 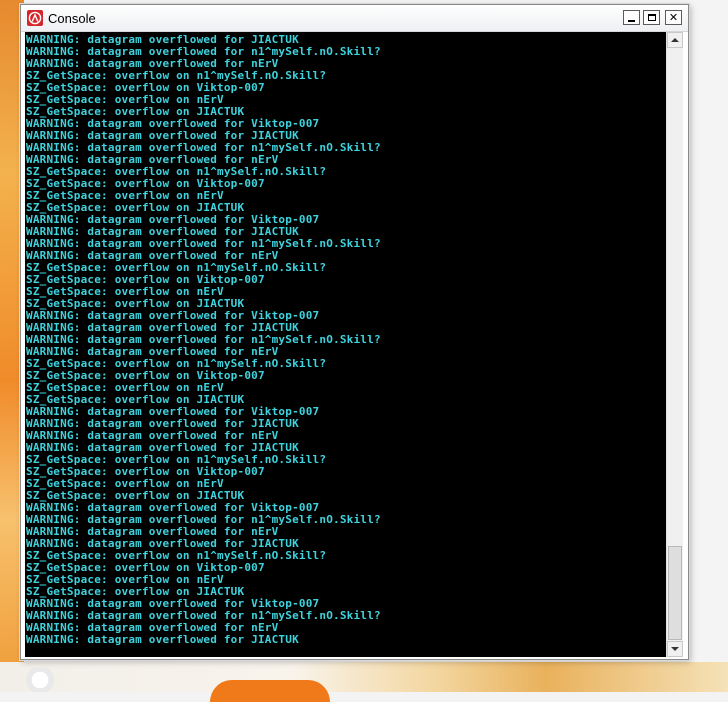 I want to click on maximize-icon, so click(x=651, y=17).